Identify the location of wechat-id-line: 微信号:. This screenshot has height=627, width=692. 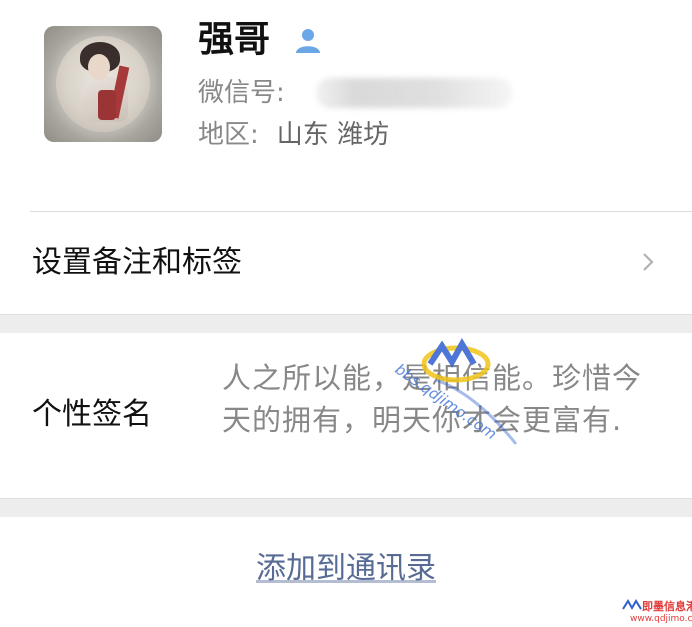
(241, 93).